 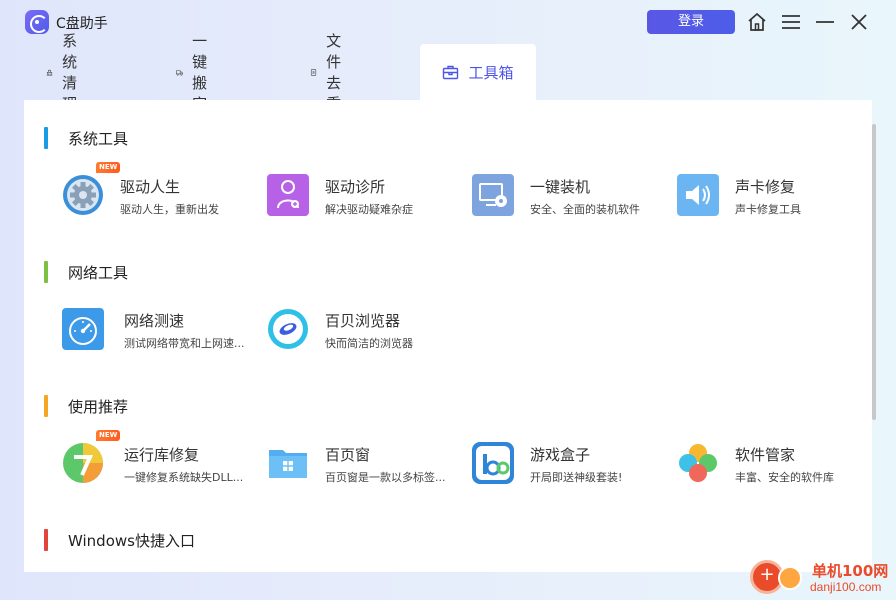 What do you see at coordinates (49, 72) in the screenshot?
I see `clean-icon` at bounding box center [49, 72].